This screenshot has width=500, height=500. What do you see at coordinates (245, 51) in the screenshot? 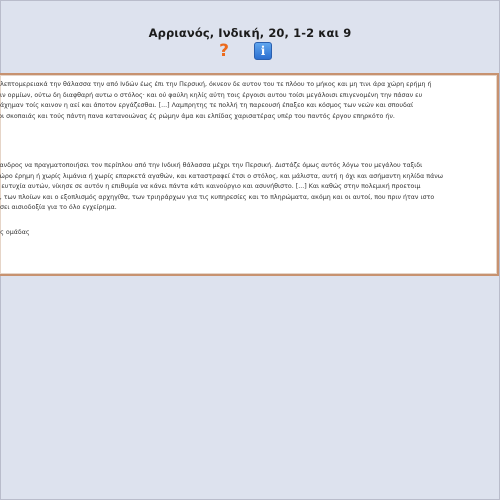
I see `toolbar-icons: ? i` at bounding box center [245, 51].